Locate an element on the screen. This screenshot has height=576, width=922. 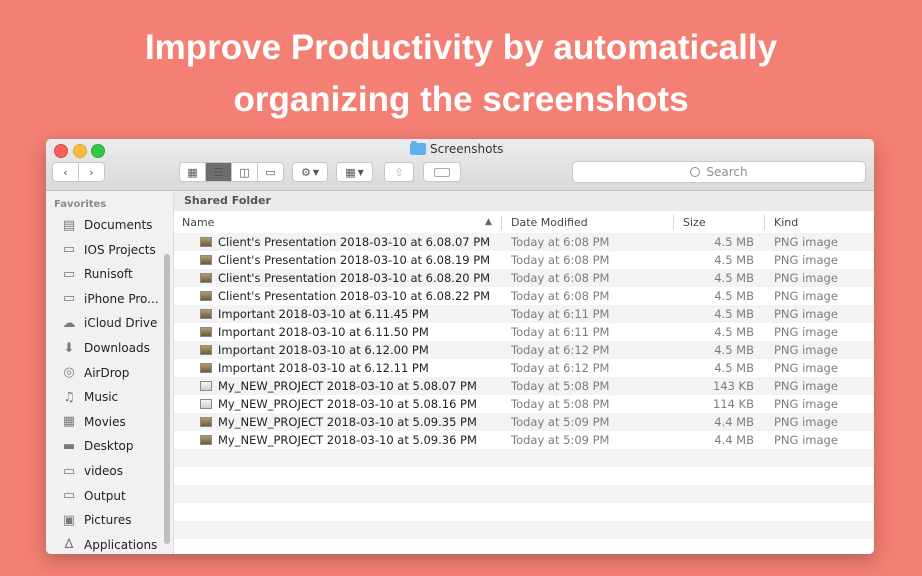
file-size: 114 KB is located at coordinates (733, 404).